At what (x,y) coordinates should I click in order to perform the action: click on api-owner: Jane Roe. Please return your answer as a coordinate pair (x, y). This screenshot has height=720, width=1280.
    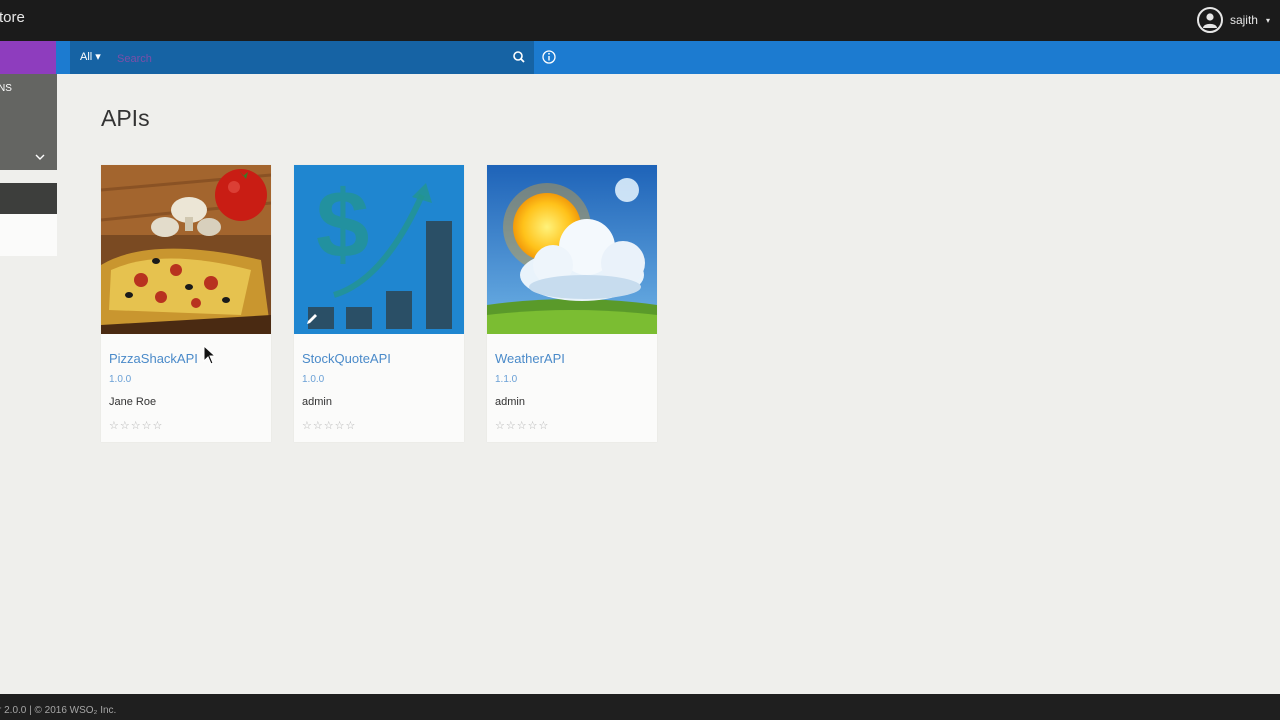
    Looking at the image, I should click on (133, 402).